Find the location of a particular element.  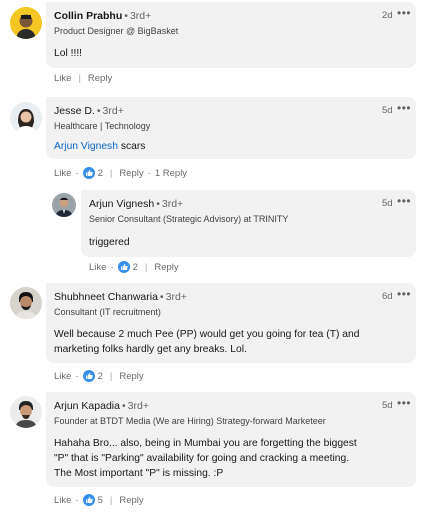

replies-count-link: 1 Reply is located at coordinates (171, 173).